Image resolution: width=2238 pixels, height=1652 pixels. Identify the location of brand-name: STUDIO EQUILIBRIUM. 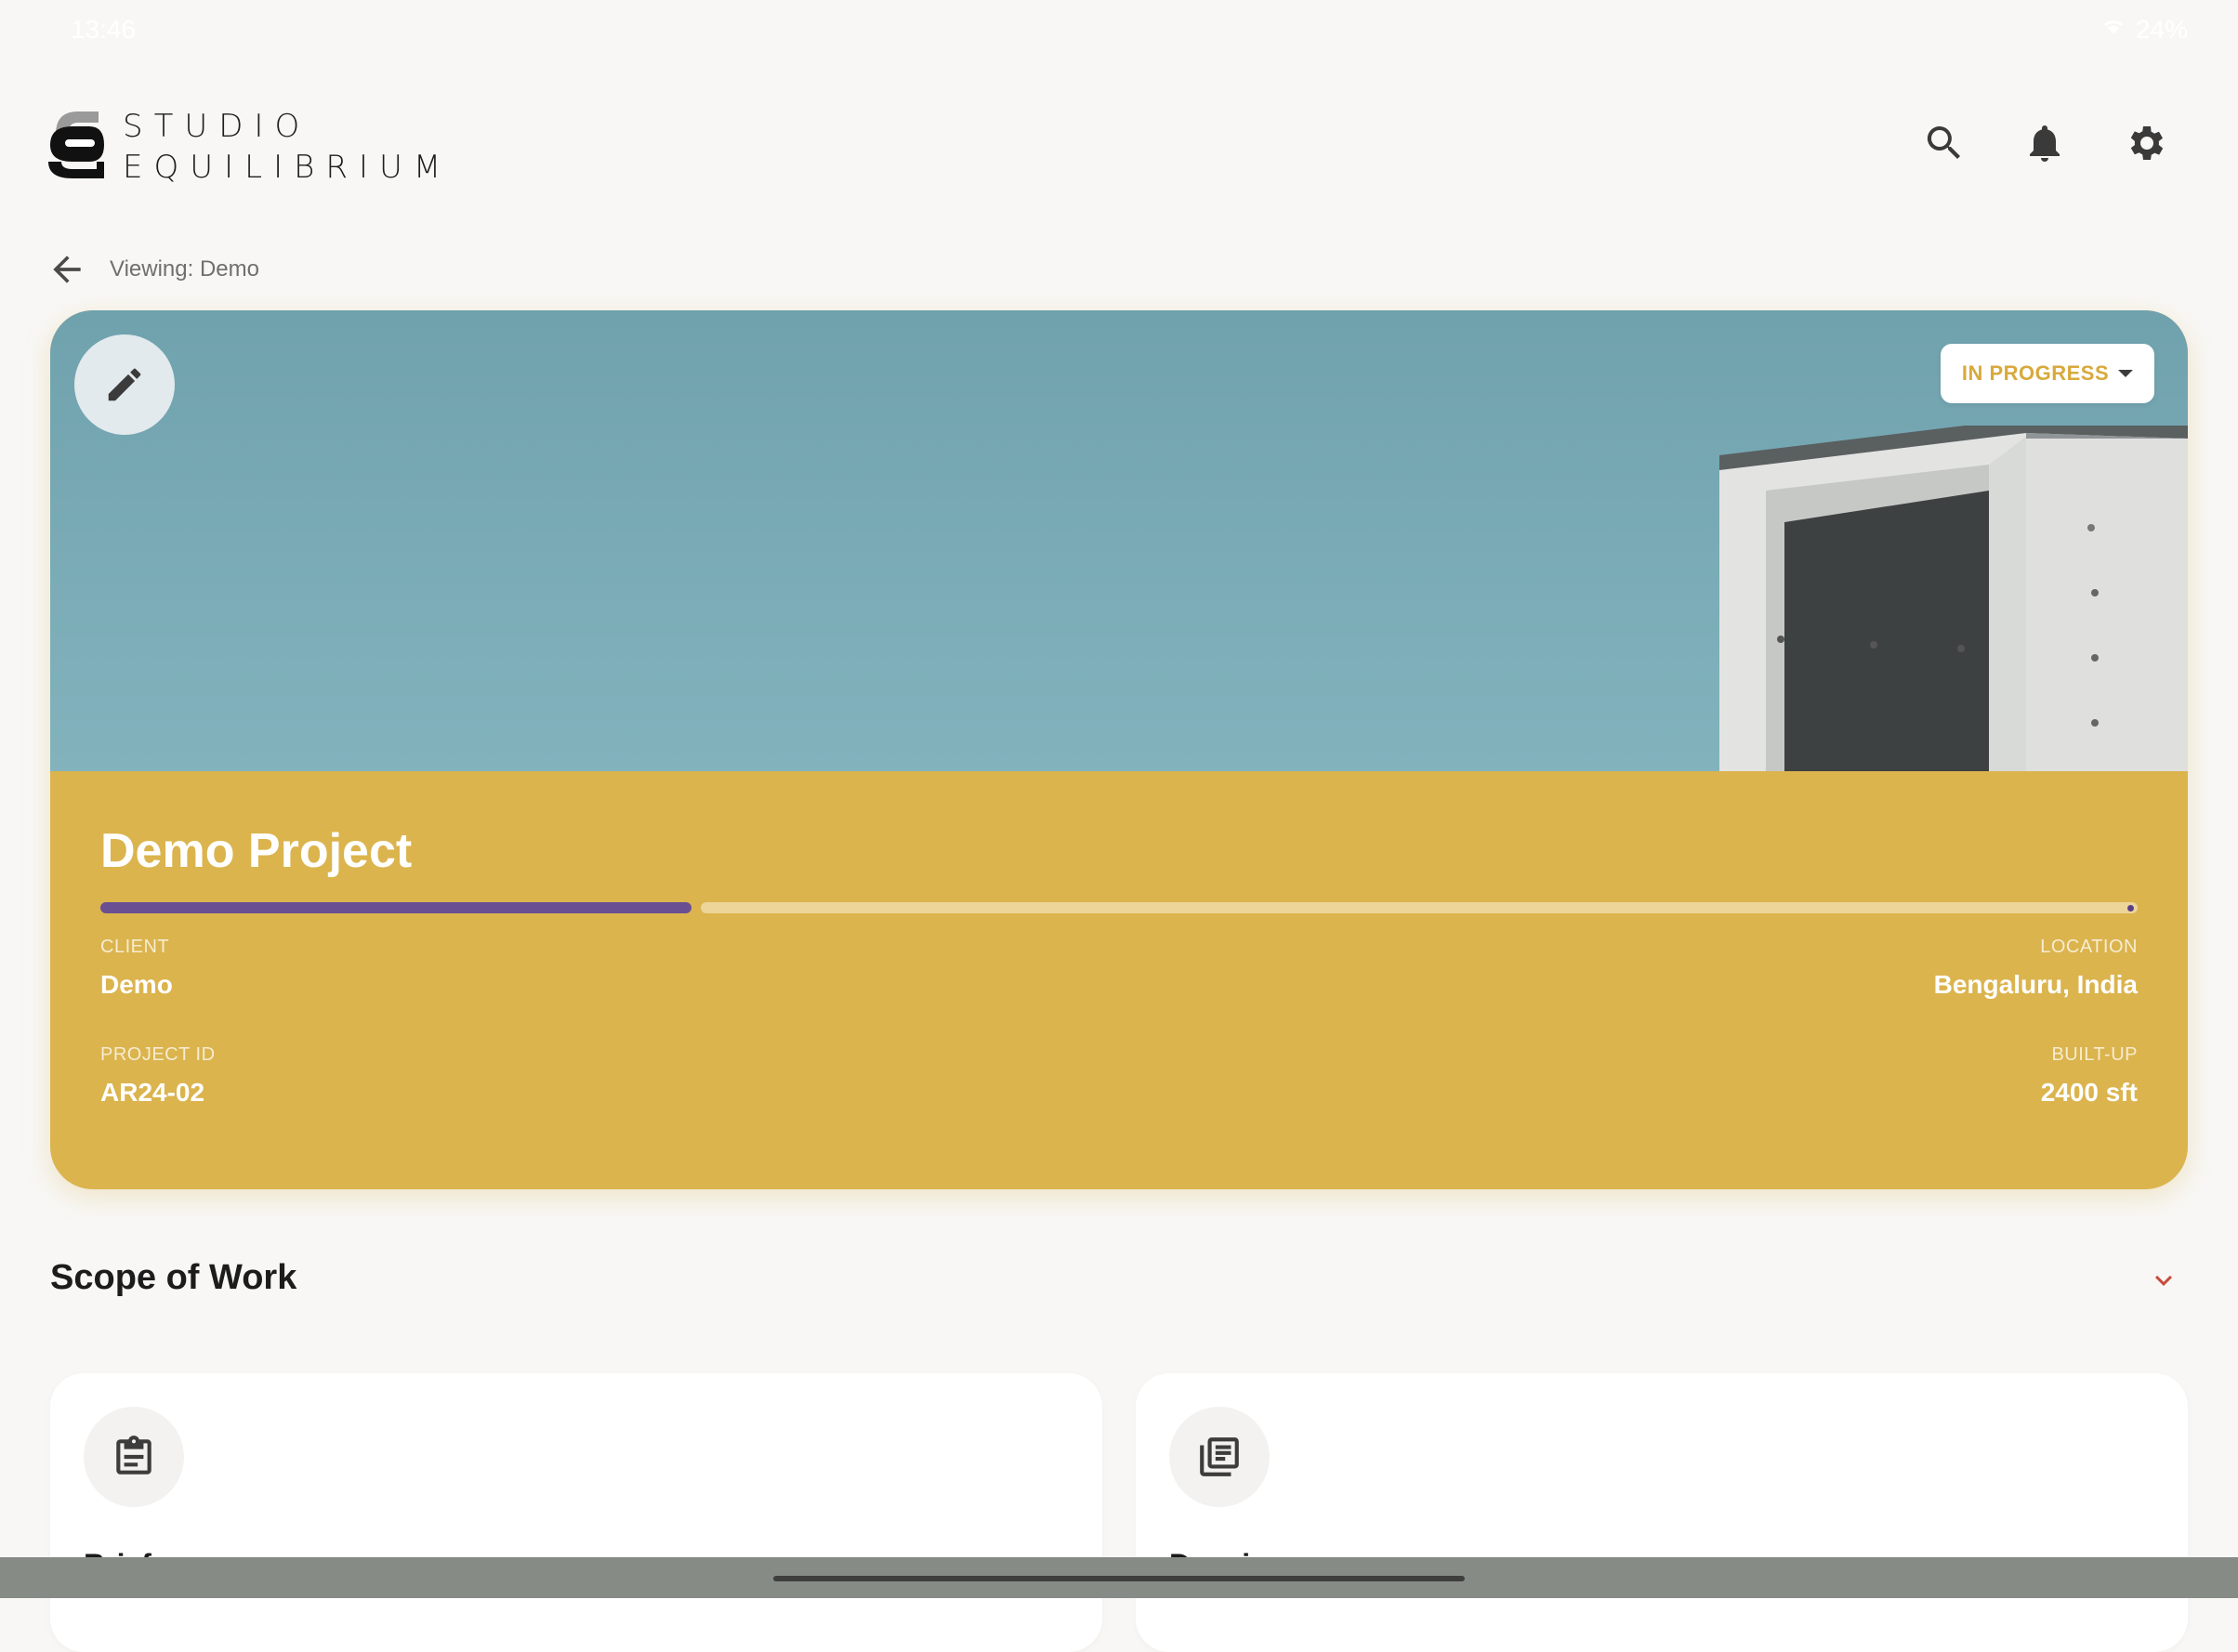
(287, 147).